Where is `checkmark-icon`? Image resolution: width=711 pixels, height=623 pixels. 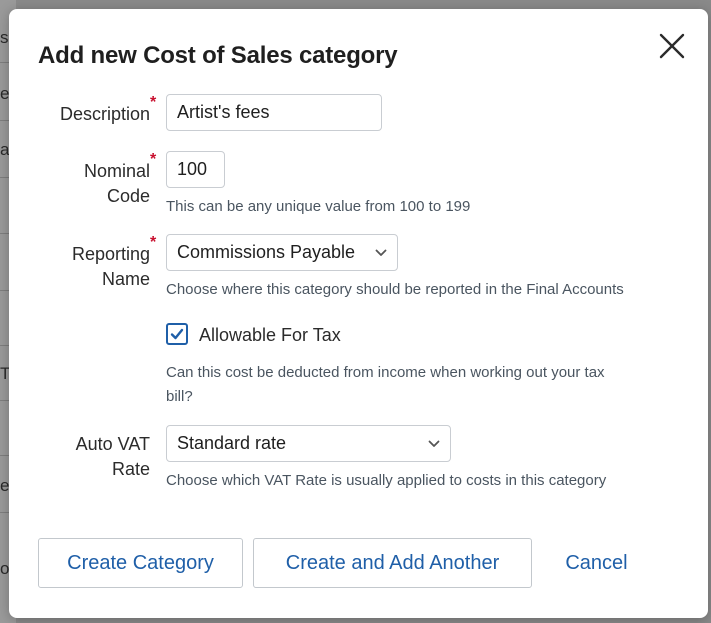 checkmark-icon is located at coordinates (177, 334).